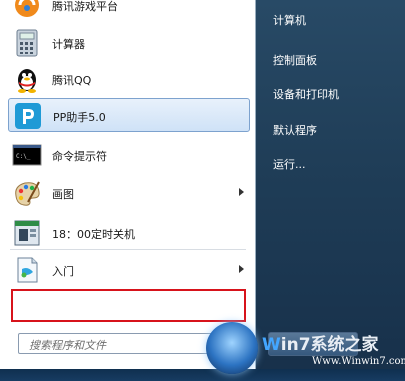  What do you see at coordinates (129, 115) in the screenshot?
I see `menu-item-pp-assistant: PP助手5.0` at bounding box center [129, 115].